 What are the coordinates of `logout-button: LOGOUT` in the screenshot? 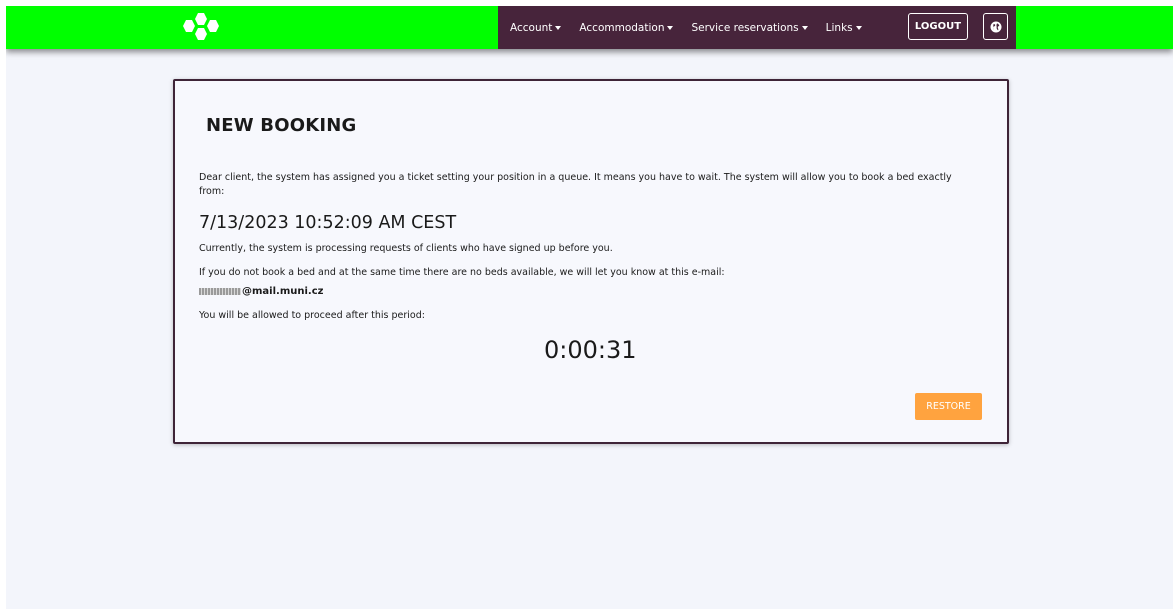 It's located at (938, 26).